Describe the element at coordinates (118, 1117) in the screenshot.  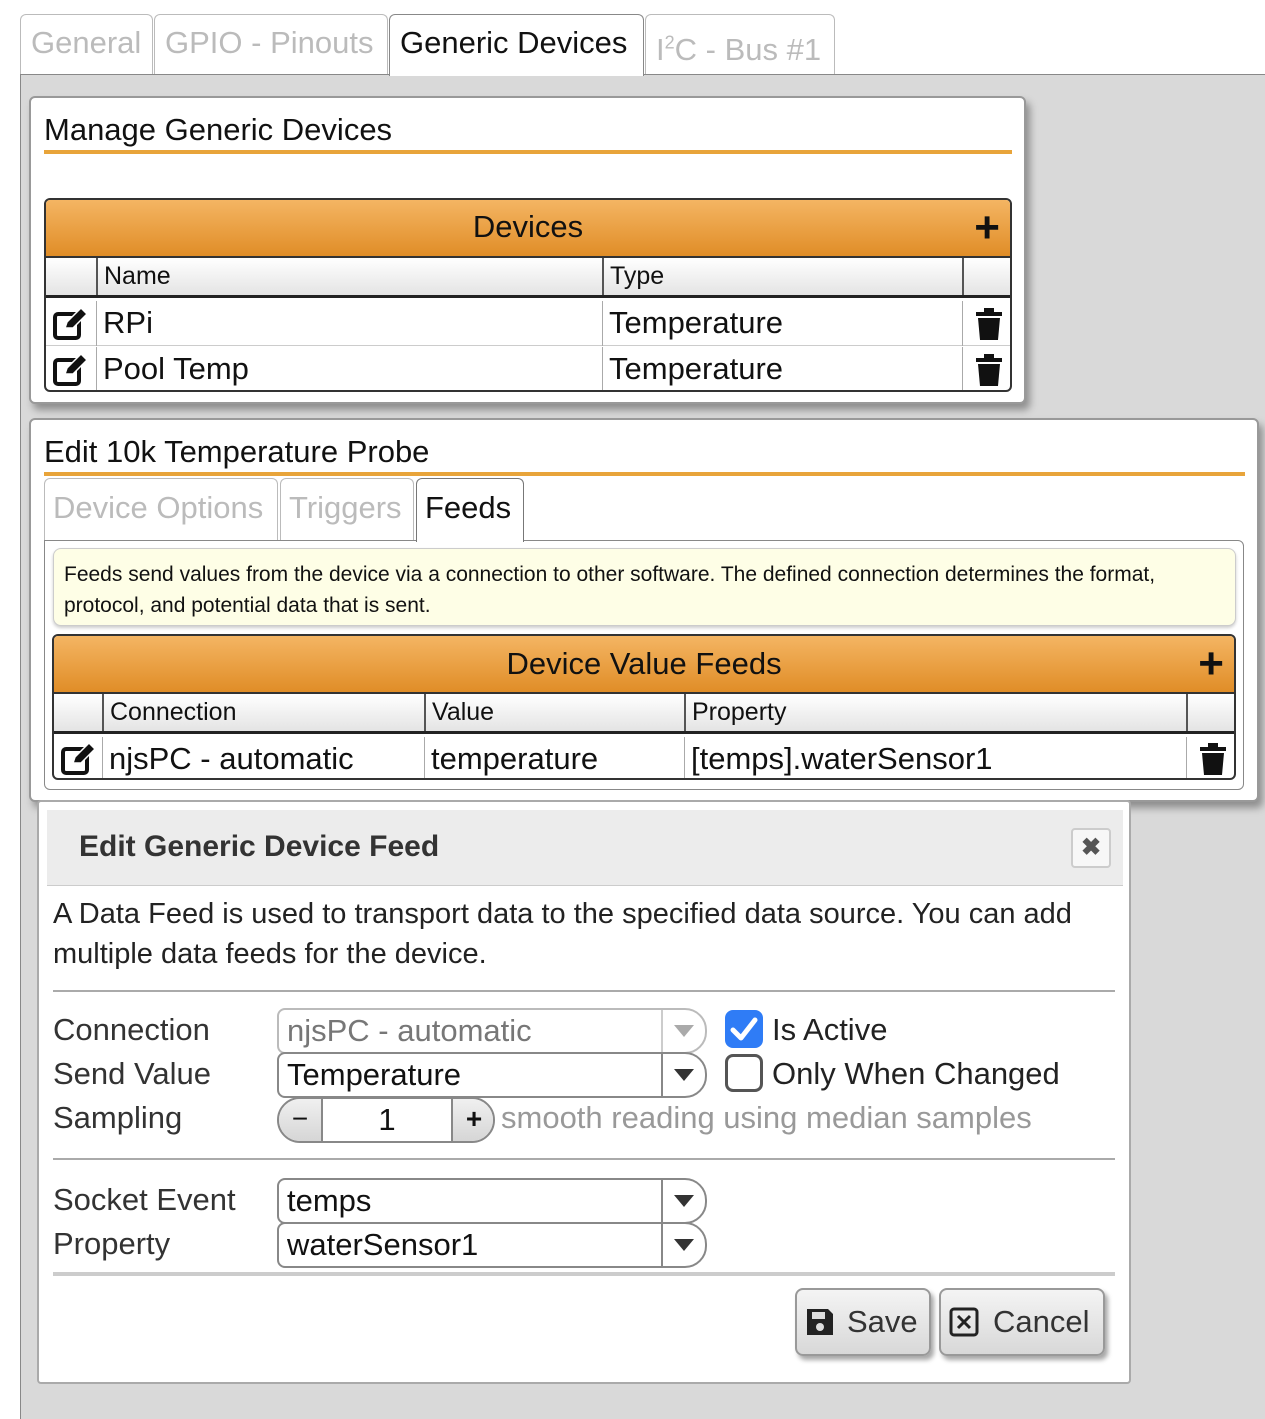
I see `sampling-label: Sampling` at that location.